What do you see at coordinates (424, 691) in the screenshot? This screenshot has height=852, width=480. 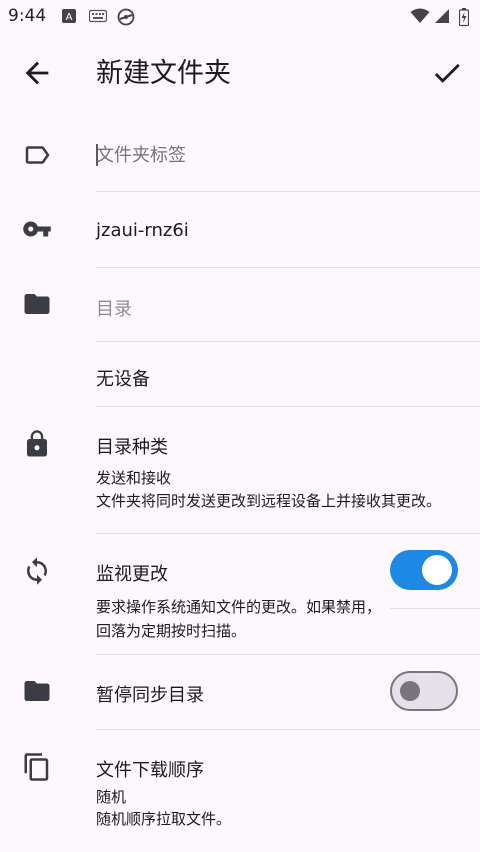 I see `pause-sync-toggle` at bounding box center [424, 691].